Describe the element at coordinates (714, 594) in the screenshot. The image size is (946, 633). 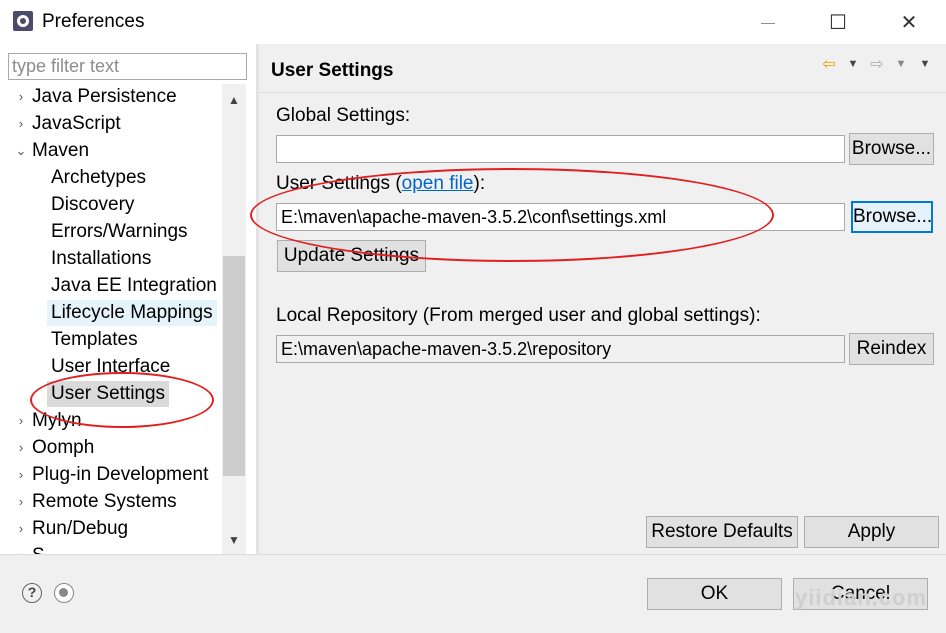
I see `ok-button: OK` at that location.